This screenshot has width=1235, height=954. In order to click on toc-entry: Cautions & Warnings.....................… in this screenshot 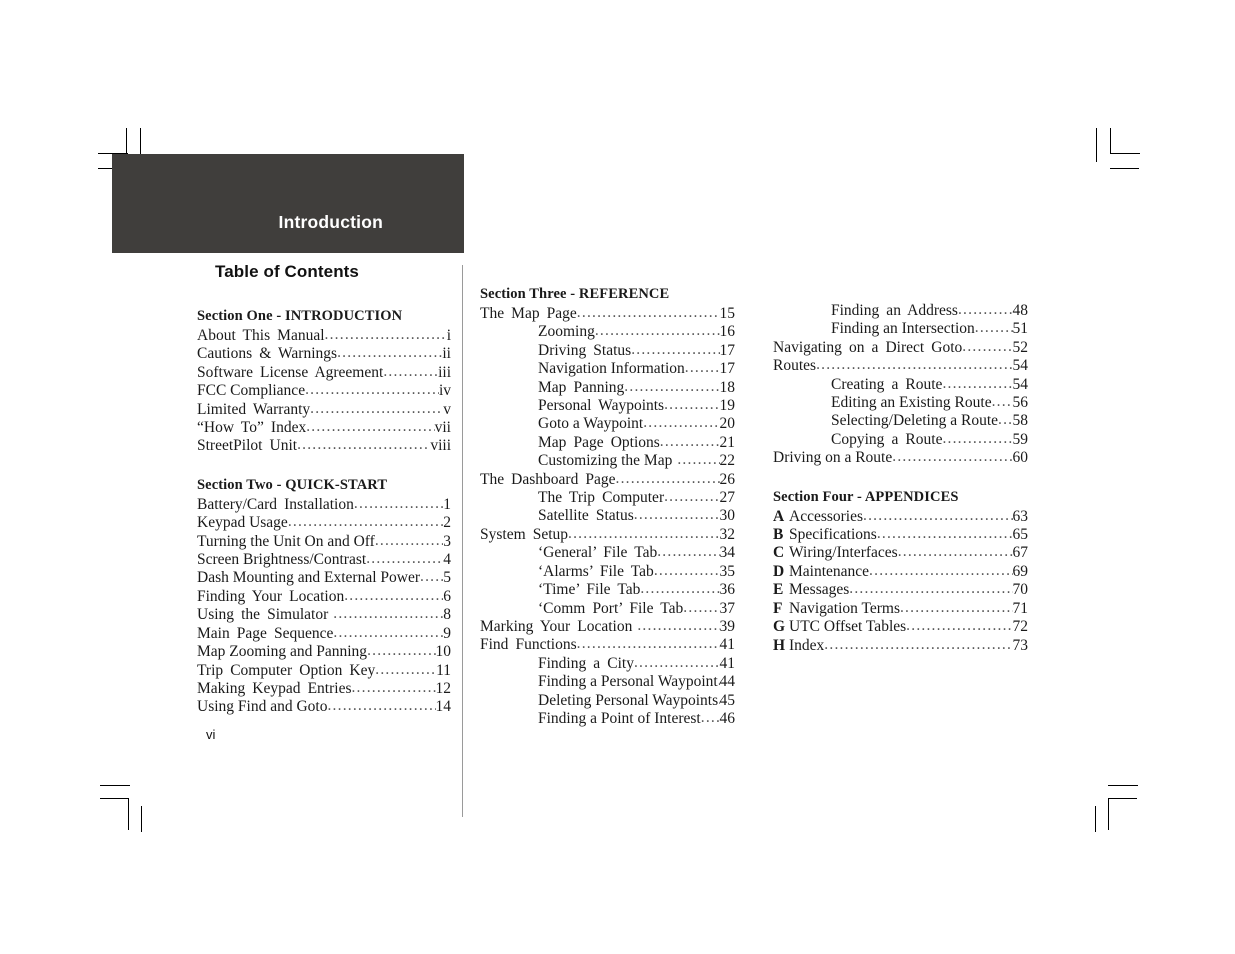, I will do `click(324, 354)`.